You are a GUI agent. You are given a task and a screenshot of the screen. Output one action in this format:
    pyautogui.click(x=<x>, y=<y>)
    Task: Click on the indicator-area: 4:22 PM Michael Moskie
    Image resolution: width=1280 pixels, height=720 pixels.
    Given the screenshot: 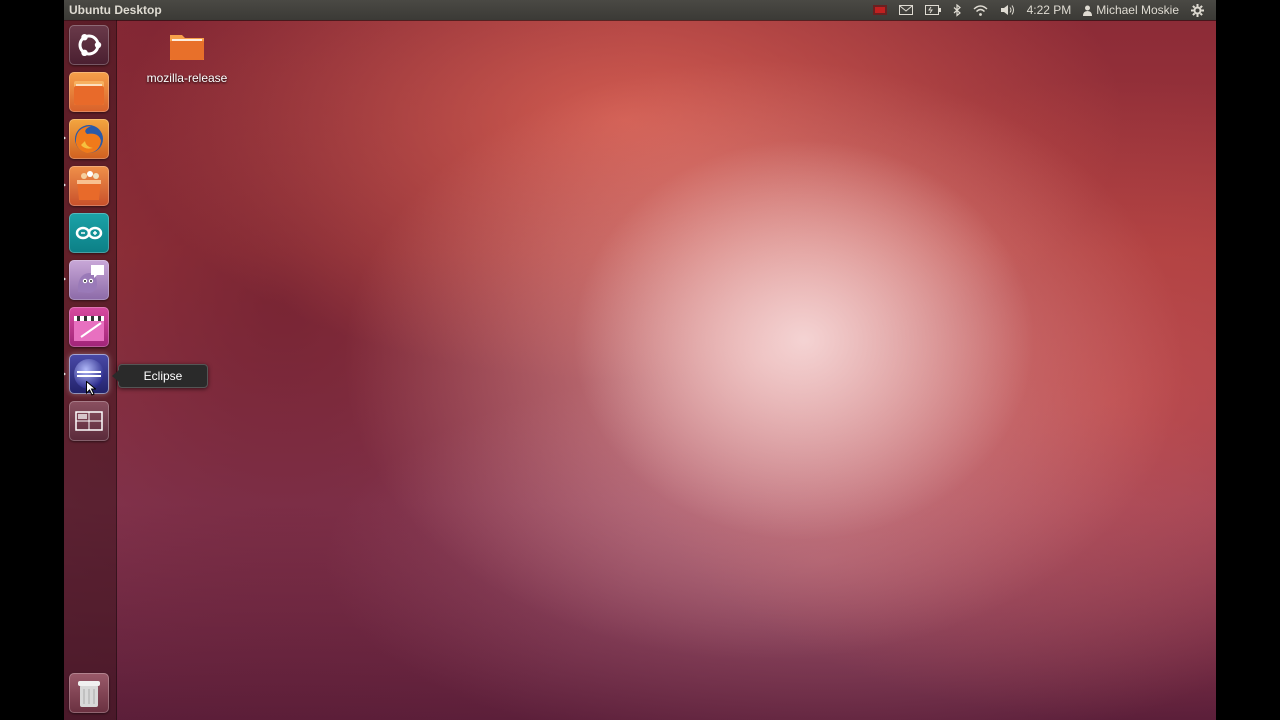 What is the action you would take?
    pyautogui.click(x=1038, y=10)
    